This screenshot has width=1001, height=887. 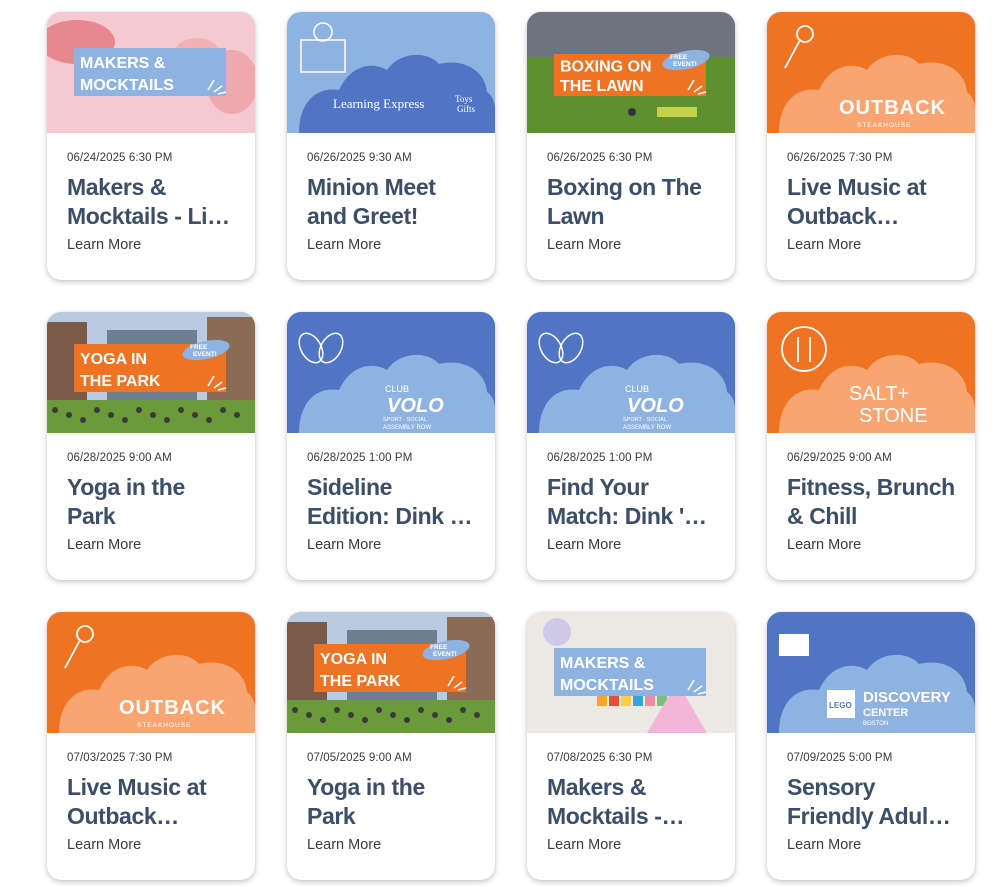 I want to click on event-title-line: & Chill, so click(x=873, y=516).